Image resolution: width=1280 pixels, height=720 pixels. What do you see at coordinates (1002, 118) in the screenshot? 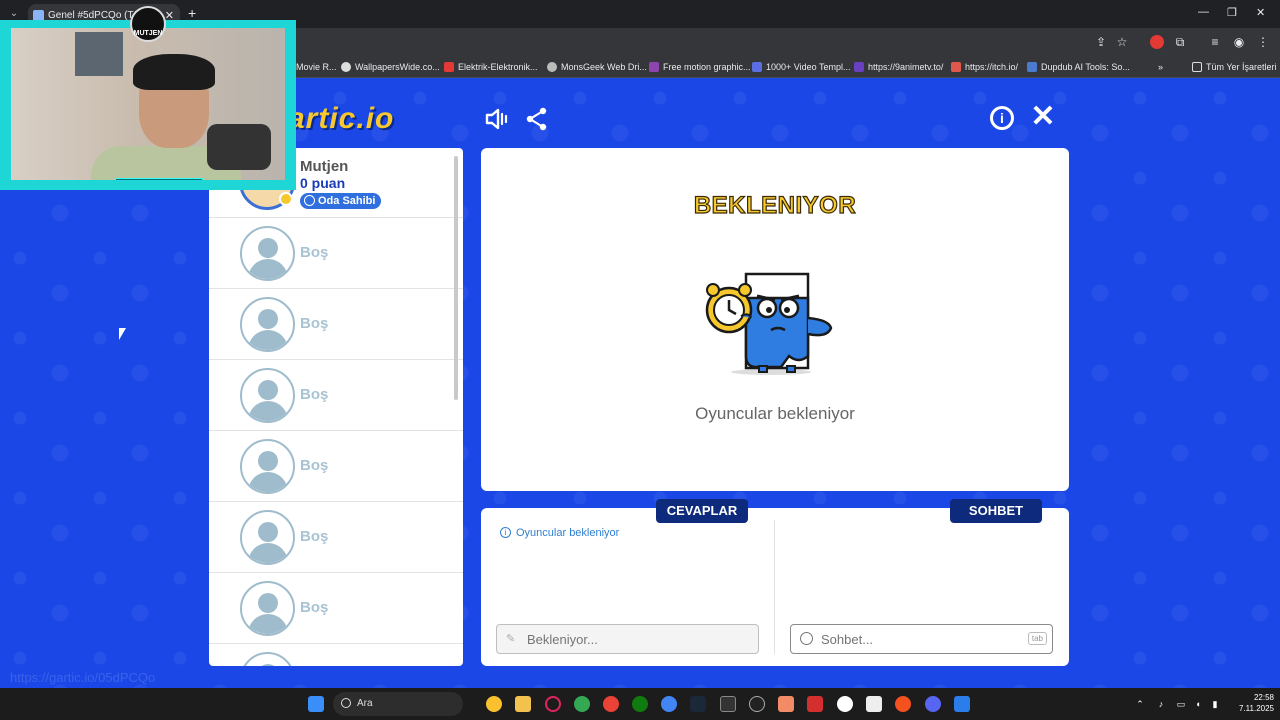
I see `info-icon: i` at bounding box center [1002, 118].